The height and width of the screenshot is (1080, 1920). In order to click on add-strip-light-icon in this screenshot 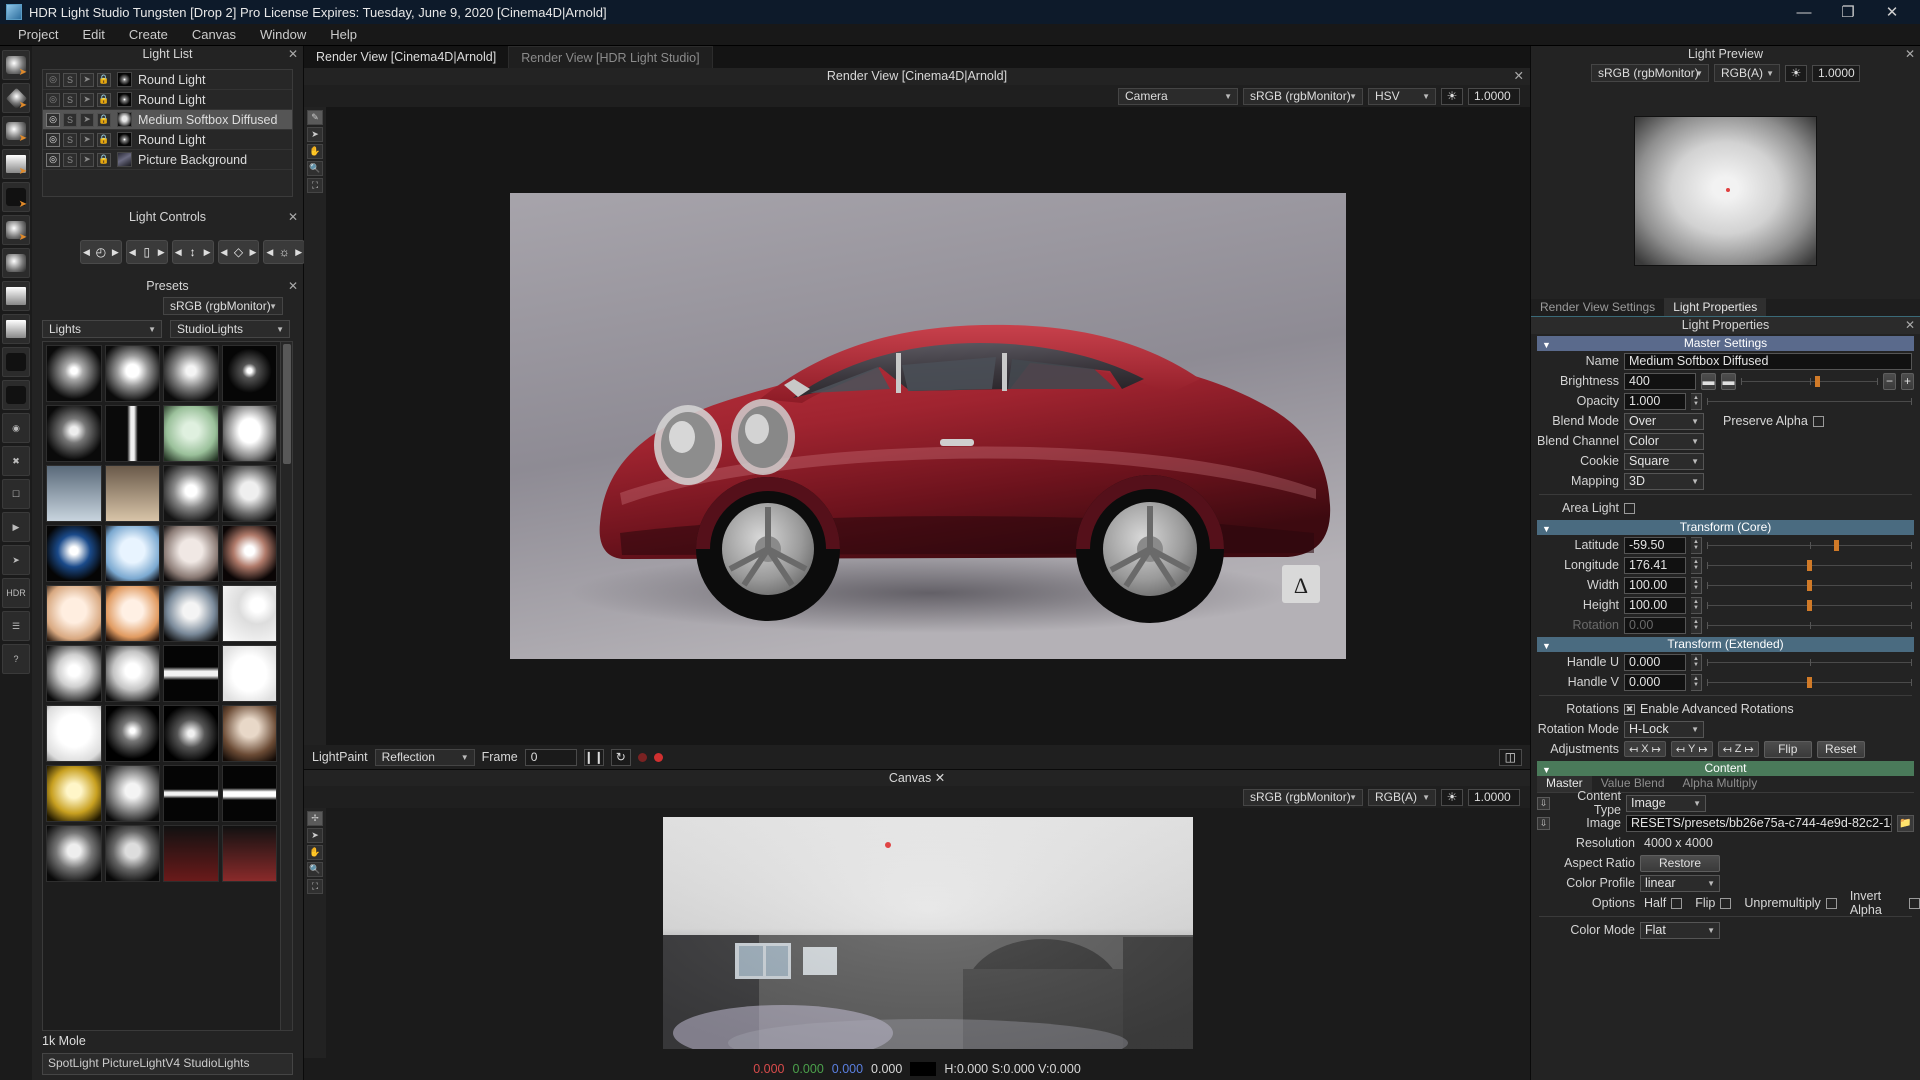, I will do `click(16, 296)`.